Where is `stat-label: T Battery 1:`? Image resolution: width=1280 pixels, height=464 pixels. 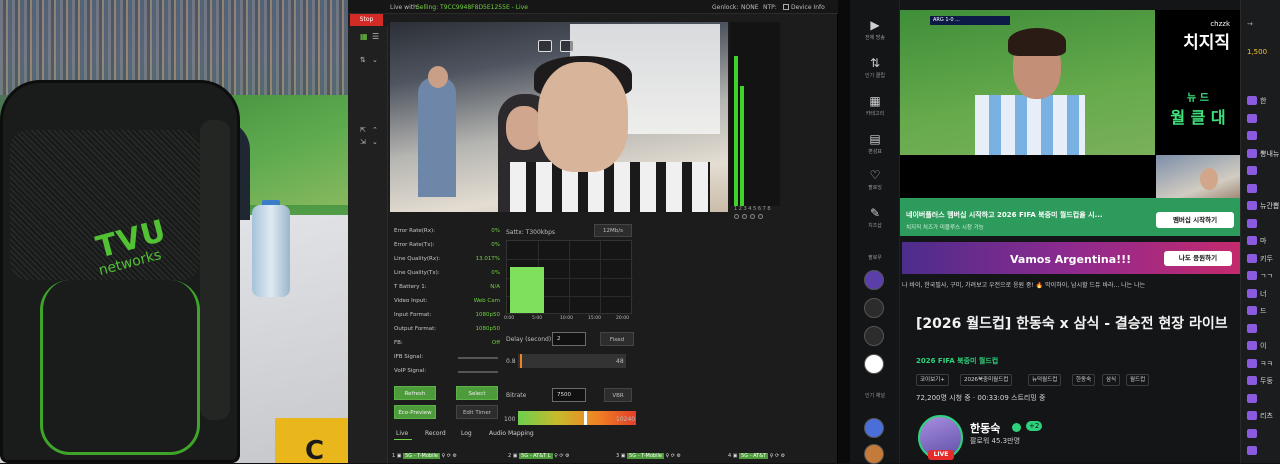
stat-label: T Battery 1: is located at coordinates (410, 287).